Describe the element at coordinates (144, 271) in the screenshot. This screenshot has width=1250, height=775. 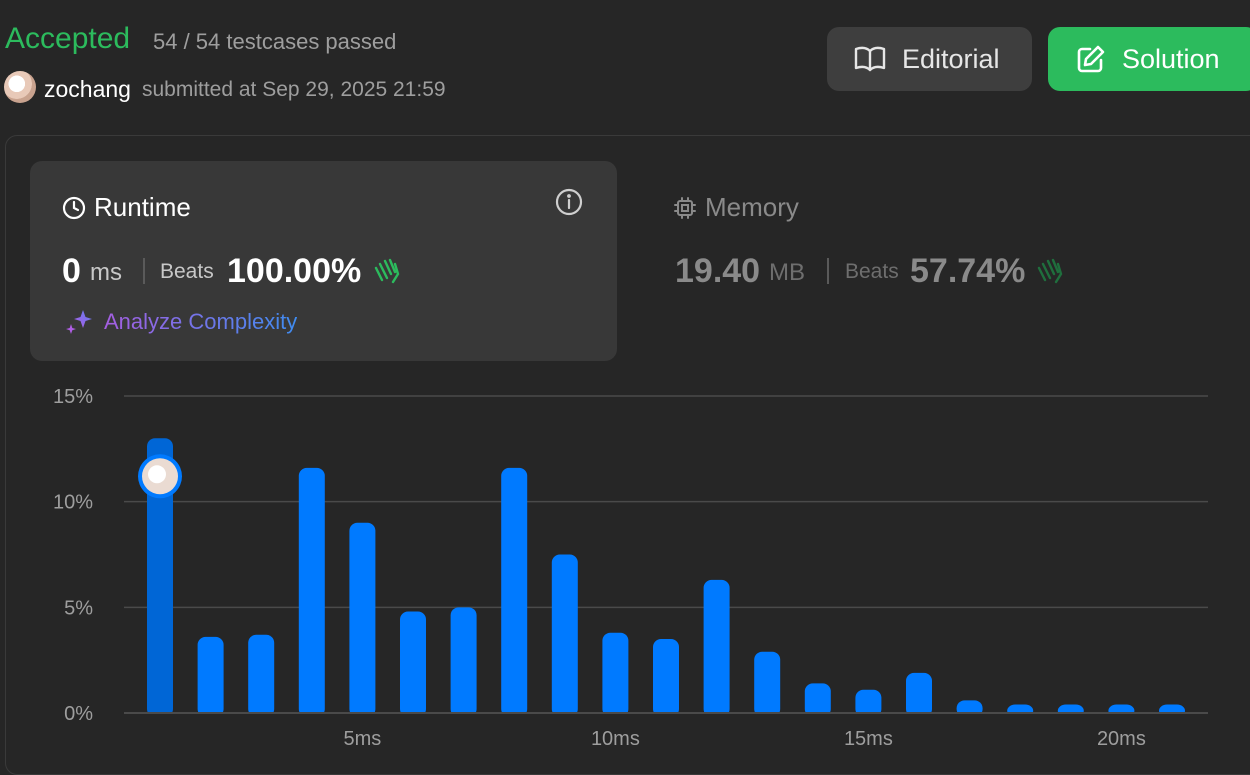
I see `runtime-divider` at that location.